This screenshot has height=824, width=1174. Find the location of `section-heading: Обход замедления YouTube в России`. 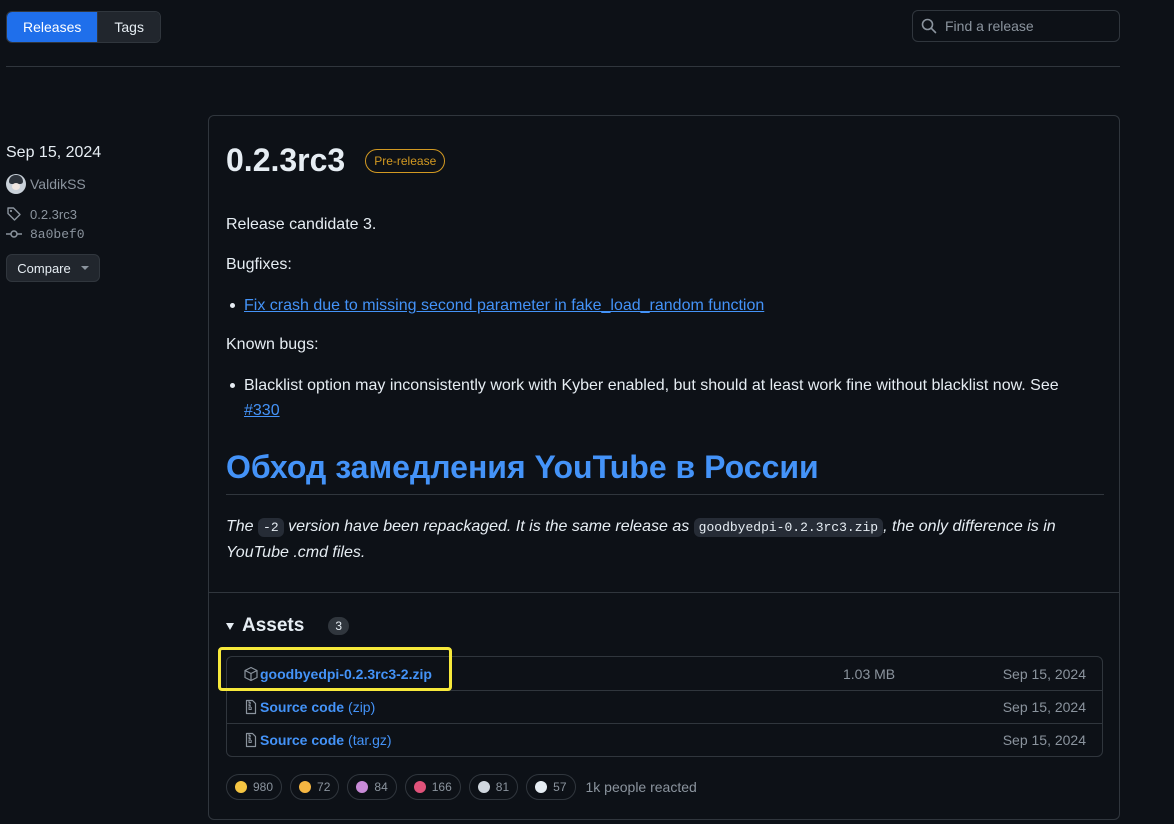

section-heading: Обход замедления YouTube в России is located at coordinates (665, 472).